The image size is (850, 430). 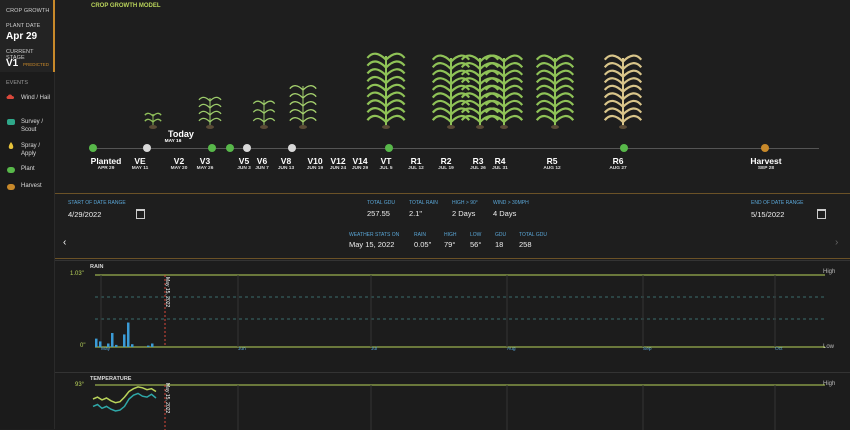 What do you see at coordinates (836, 242) in the screenshot?
I see `chevron-right-icon: ›` at bounding box center [836, 242].